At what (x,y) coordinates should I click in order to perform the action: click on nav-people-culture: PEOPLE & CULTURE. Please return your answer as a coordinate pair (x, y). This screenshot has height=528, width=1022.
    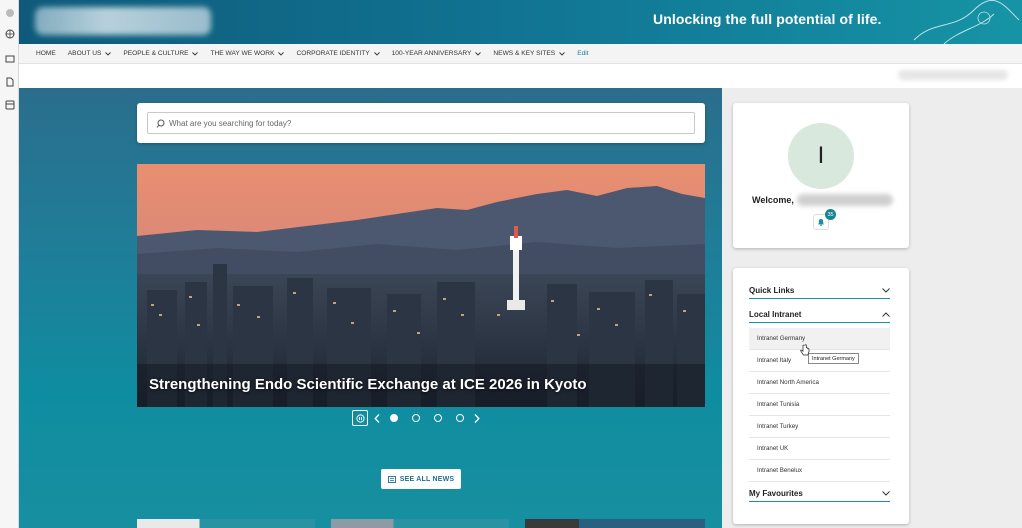
    Looking at the image, I should click on (161, 53).